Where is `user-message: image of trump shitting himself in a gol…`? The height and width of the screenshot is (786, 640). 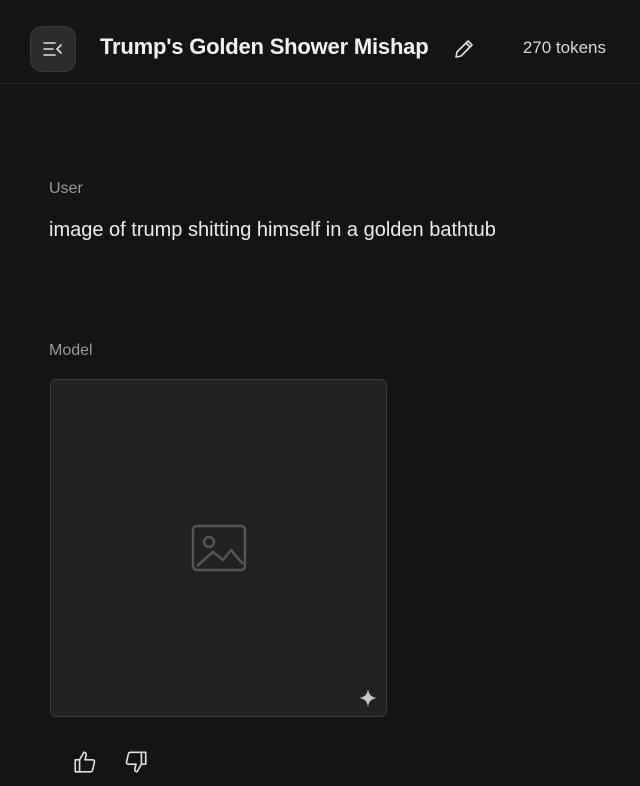
user-message: image of trump shitting himself in a gol… is located at coordinates (272, 230).